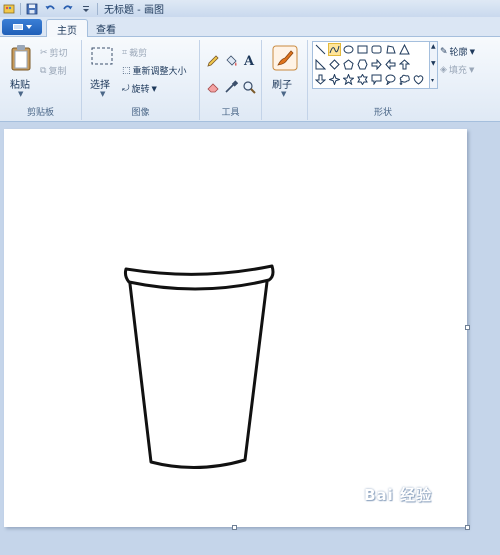 The image size is (500, 555). What do you see at coordinates (126, 70) in the screenshot?
I see `resize-icon: ⬚` at bounding box center [126, 70].